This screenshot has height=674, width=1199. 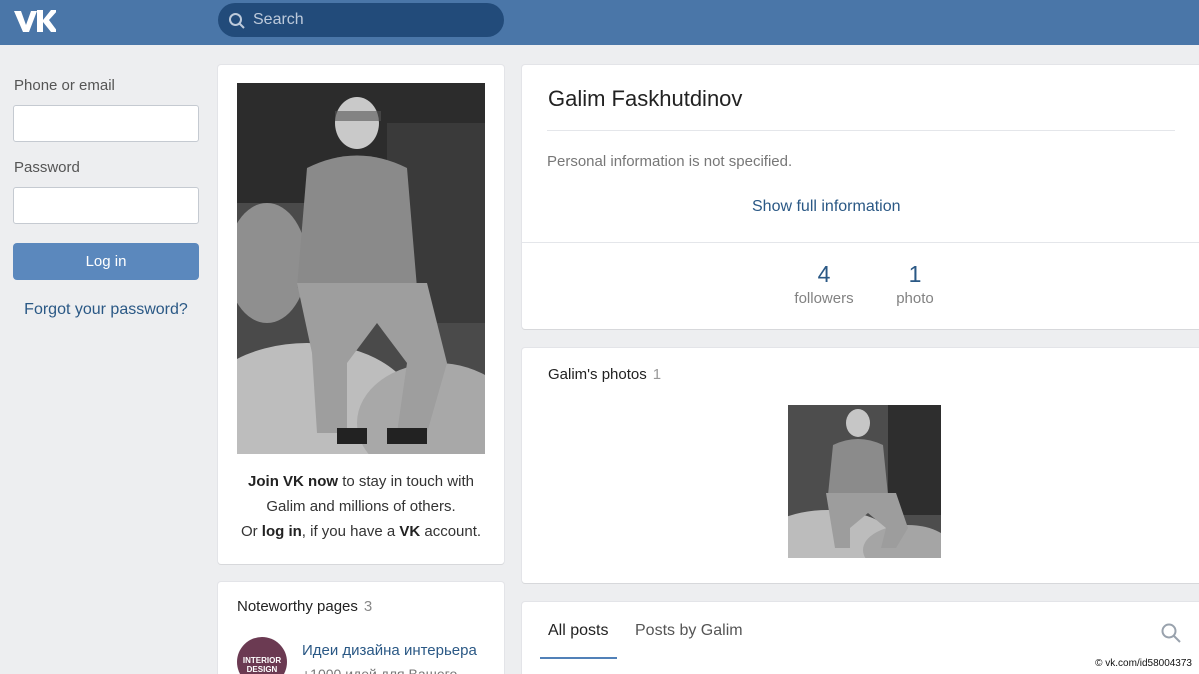 I want to click on interior-design-avatar: INTERIOR DESIGN, so click(x=262, y=655).